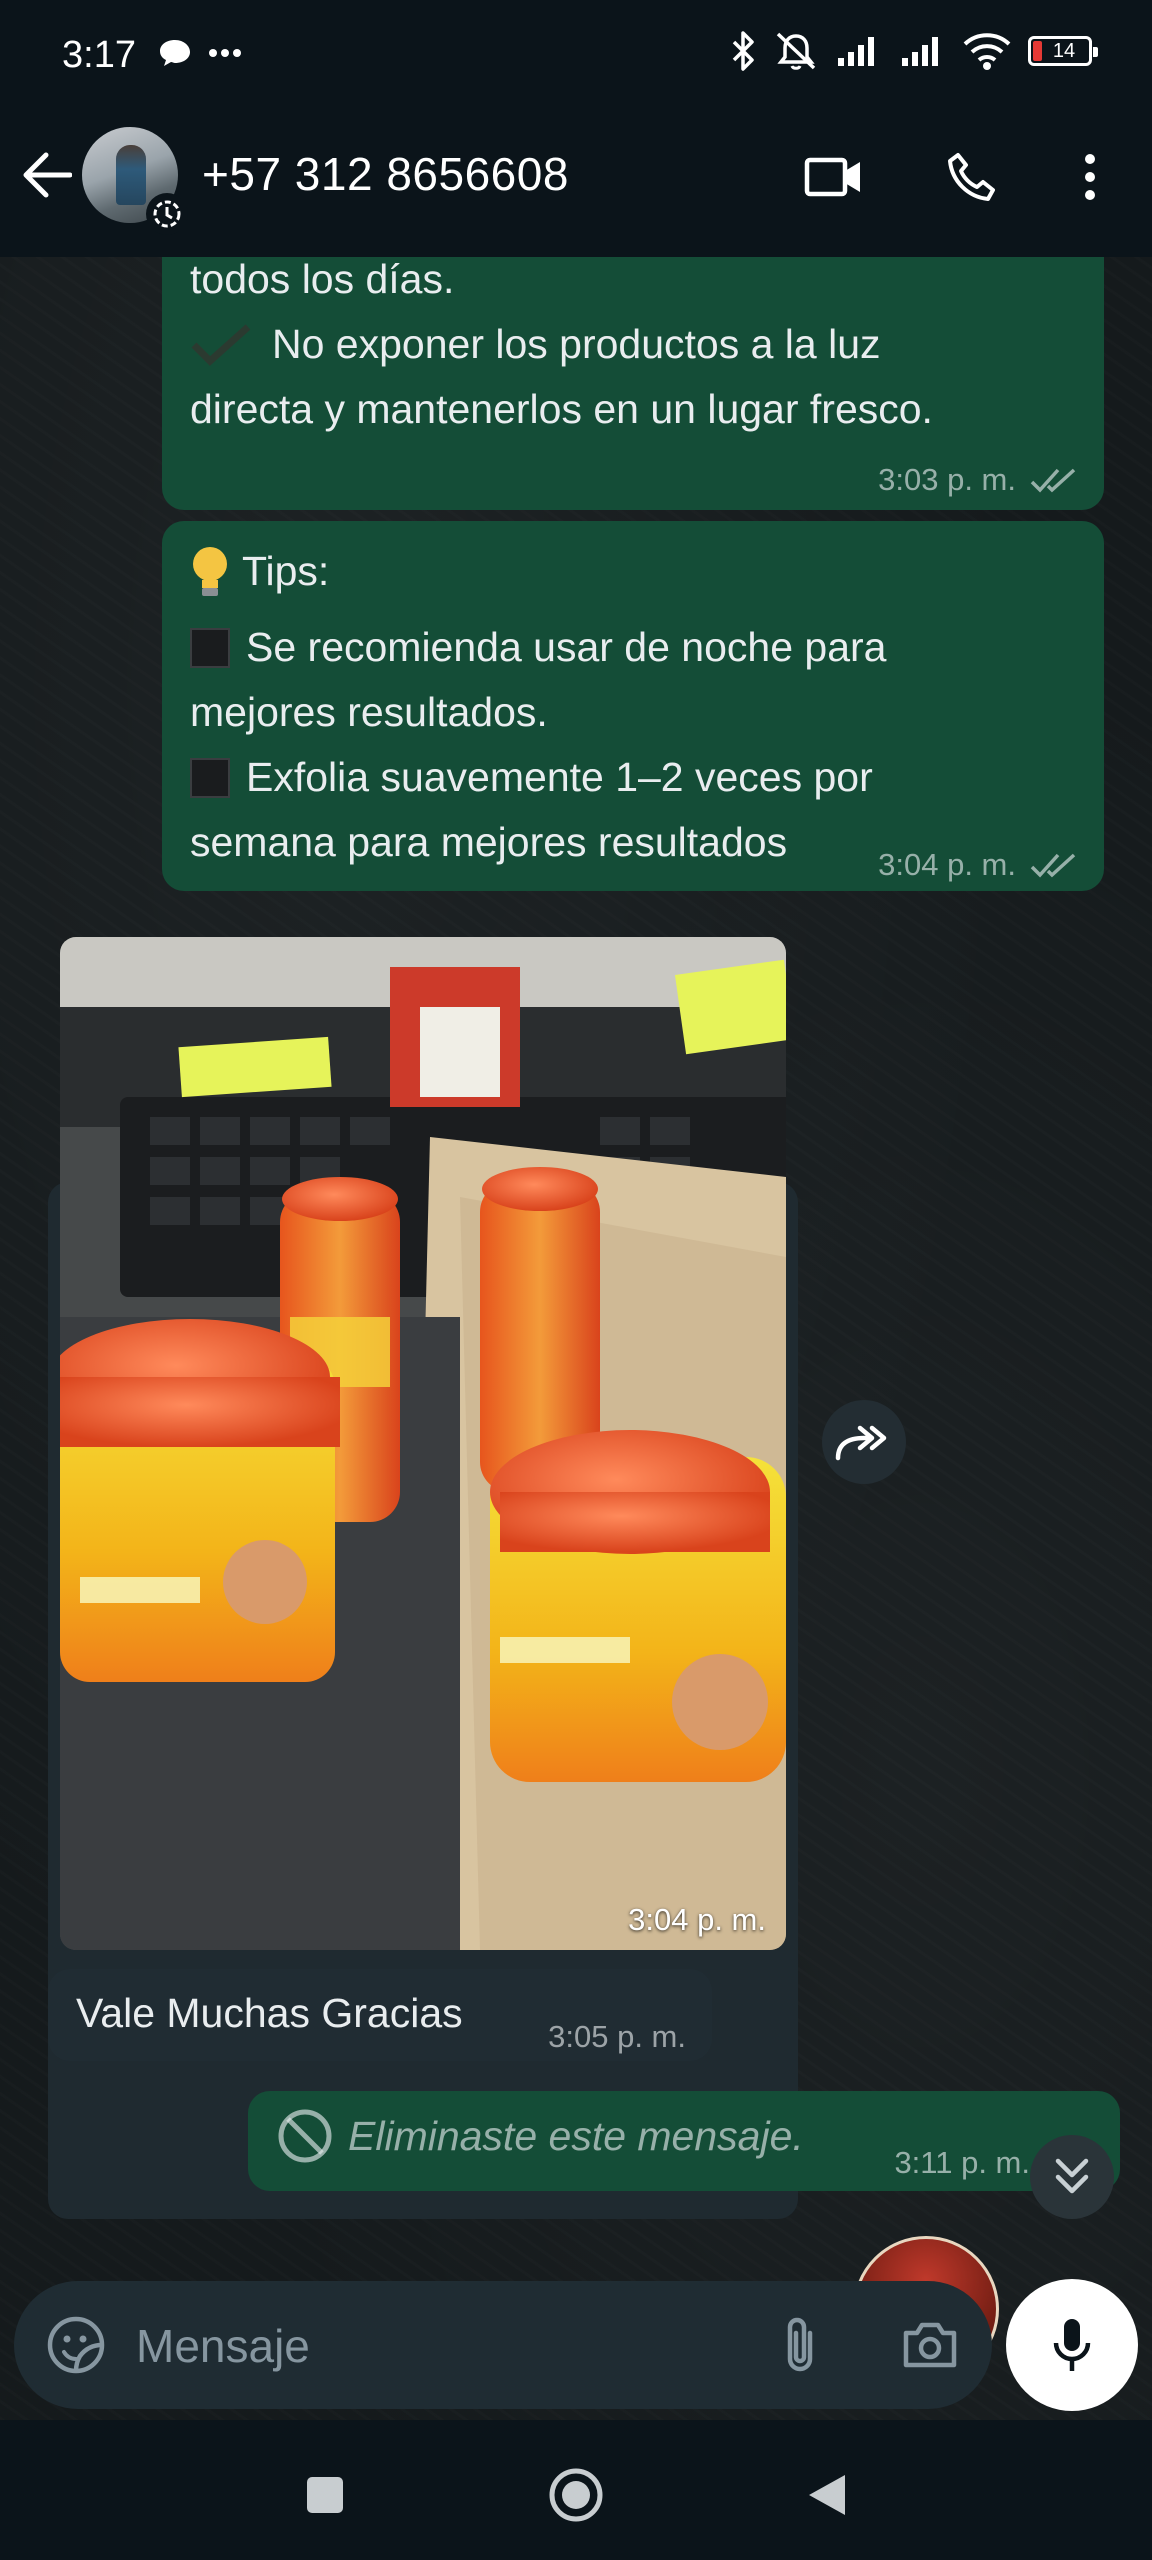 The image size is (1152, 2560). What do you see at coordinates (286, 571) in the screenshot?
I see `message-text: Tips:` at bounding box center [286, 571].